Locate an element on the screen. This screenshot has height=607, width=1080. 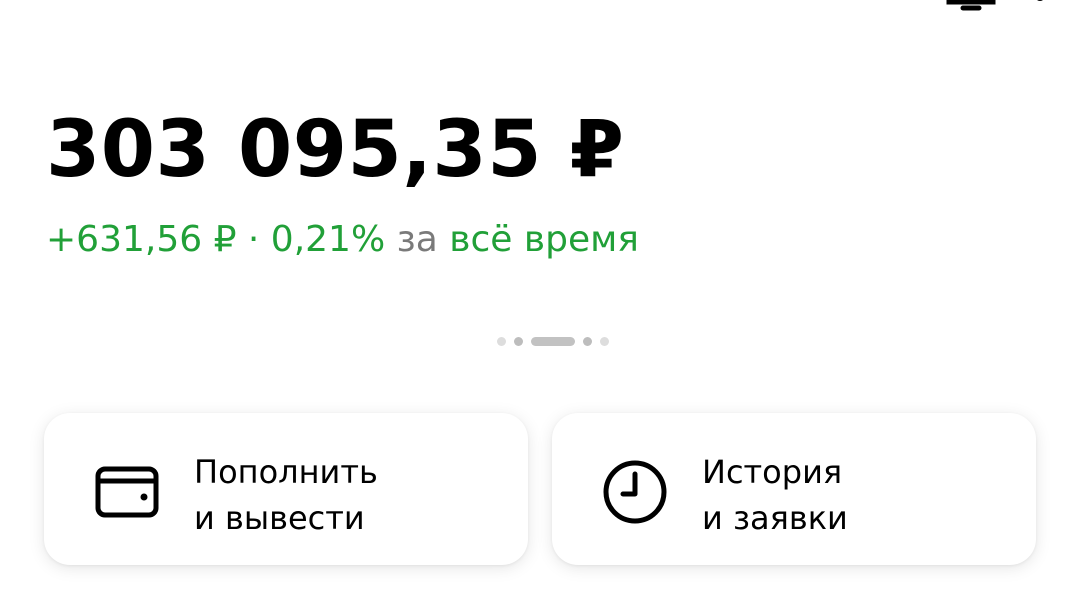
deposit-withdraw-button: Пополнить и вывести is located at coordinates (286, 489).